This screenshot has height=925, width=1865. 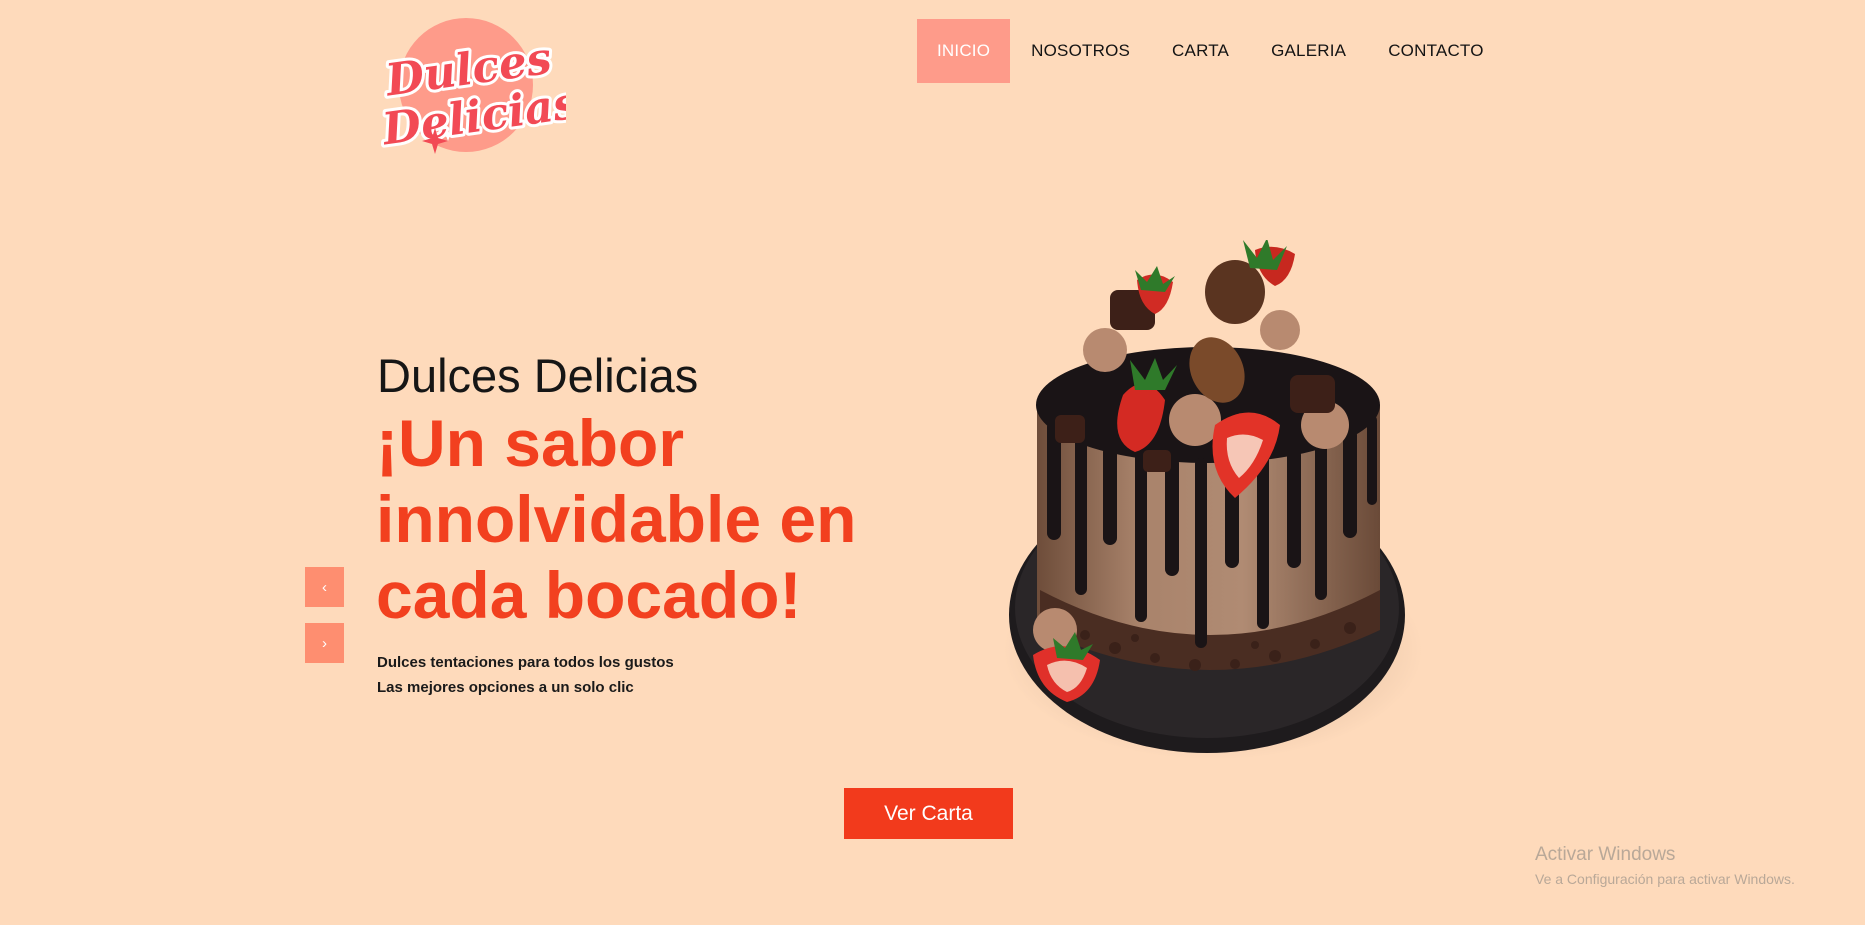 I want to click on chevron-left-icon: ‹, so click(x=324, y=587).